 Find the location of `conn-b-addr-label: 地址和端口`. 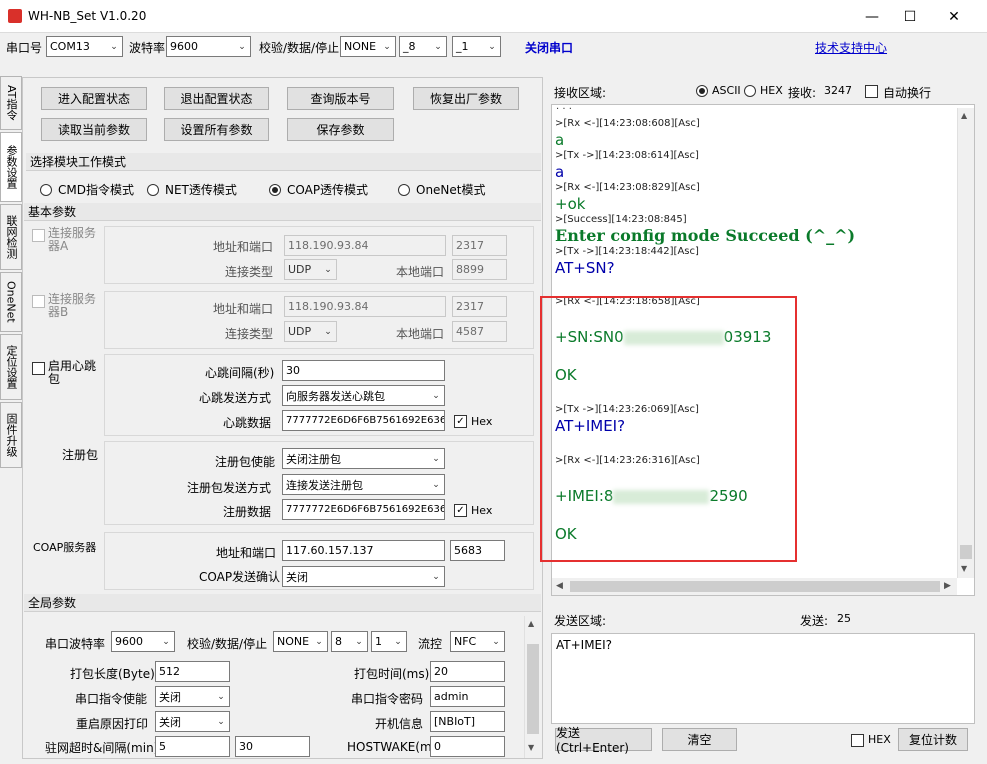

conn-b-addr-label: 地址和端口 is located at coordinates (243, 309).